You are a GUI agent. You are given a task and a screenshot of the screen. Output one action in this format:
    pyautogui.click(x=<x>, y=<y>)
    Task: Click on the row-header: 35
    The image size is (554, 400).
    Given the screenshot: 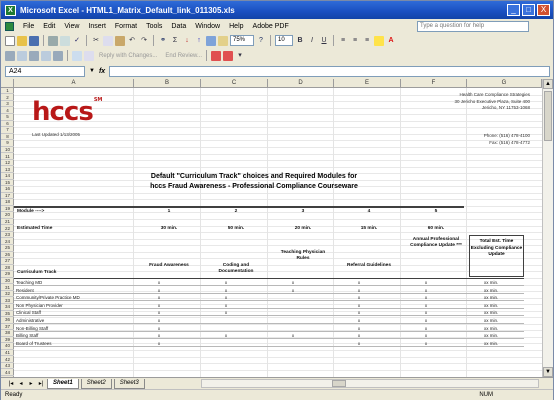 What is the action you would take?
    pyautogui.click(x=7, y=314)
    